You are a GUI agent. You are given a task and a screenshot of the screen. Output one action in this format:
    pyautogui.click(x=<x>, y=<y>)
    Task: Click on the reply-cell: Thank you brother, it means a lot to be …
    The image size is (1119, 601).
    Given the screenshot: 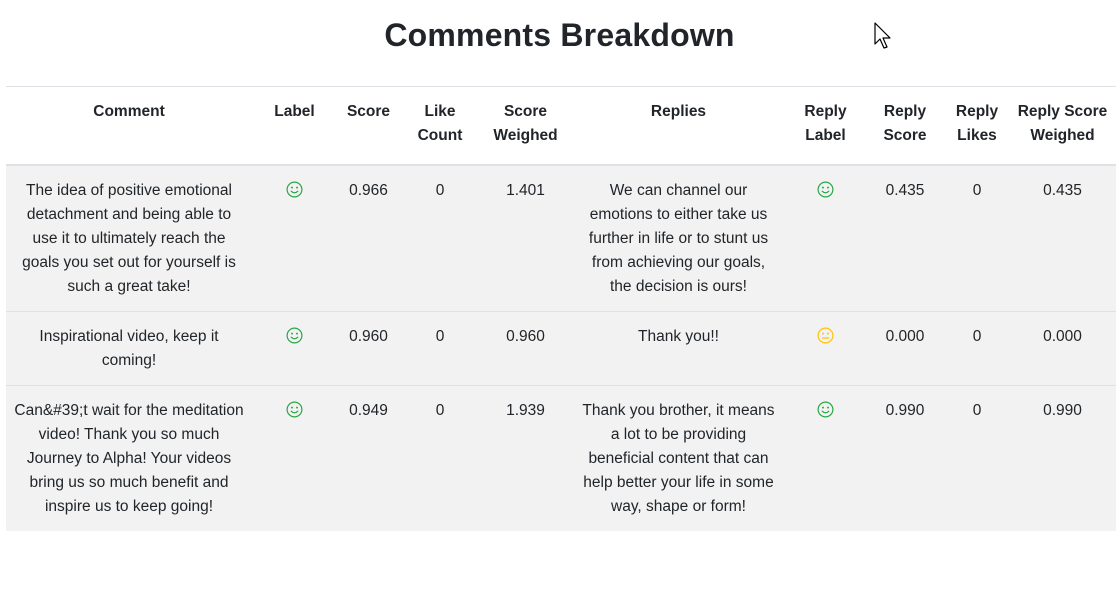 What is the action you would take?
    pyautogui.click(x=678, y=458)
    